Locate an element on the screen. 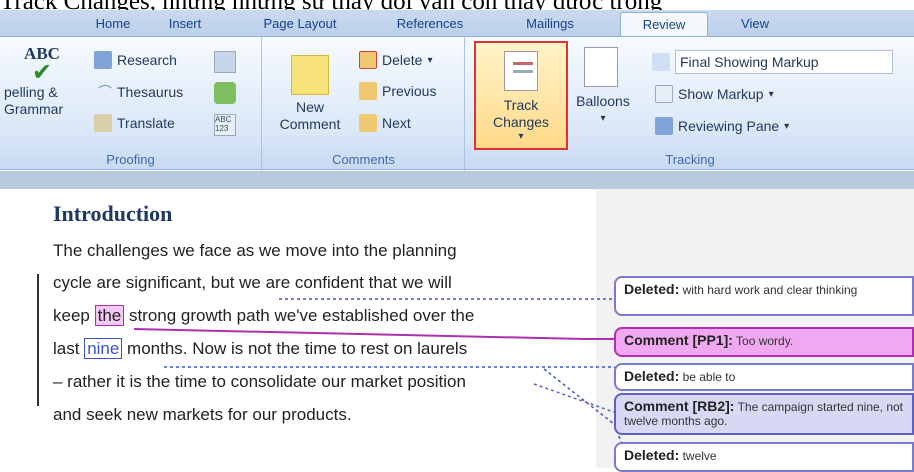 This screenshot has width=914, height=472. translate-label: Translate is located at coordinates (146, 123).